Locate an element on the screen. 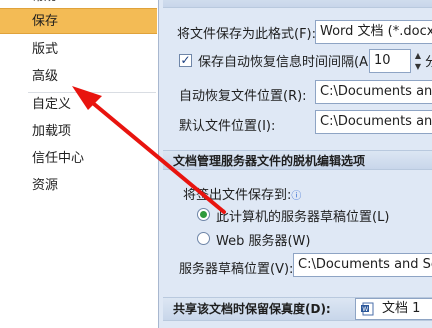  autorecover-location-label: 自动恢复文件位置(R): is located at coordinates (243, 96).